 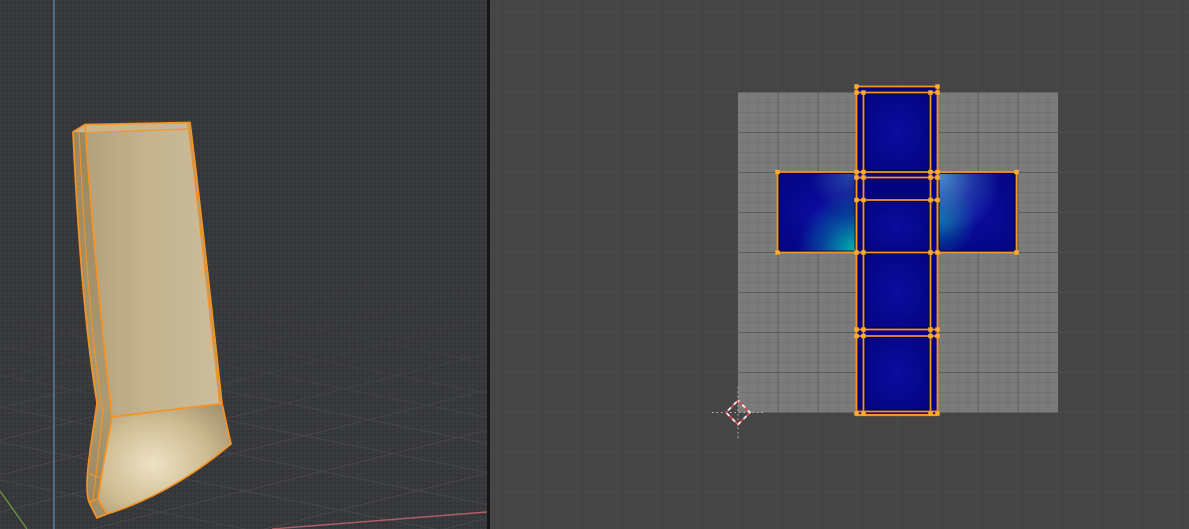 I want to click on axis-y-line, so click(x=14, y=509).